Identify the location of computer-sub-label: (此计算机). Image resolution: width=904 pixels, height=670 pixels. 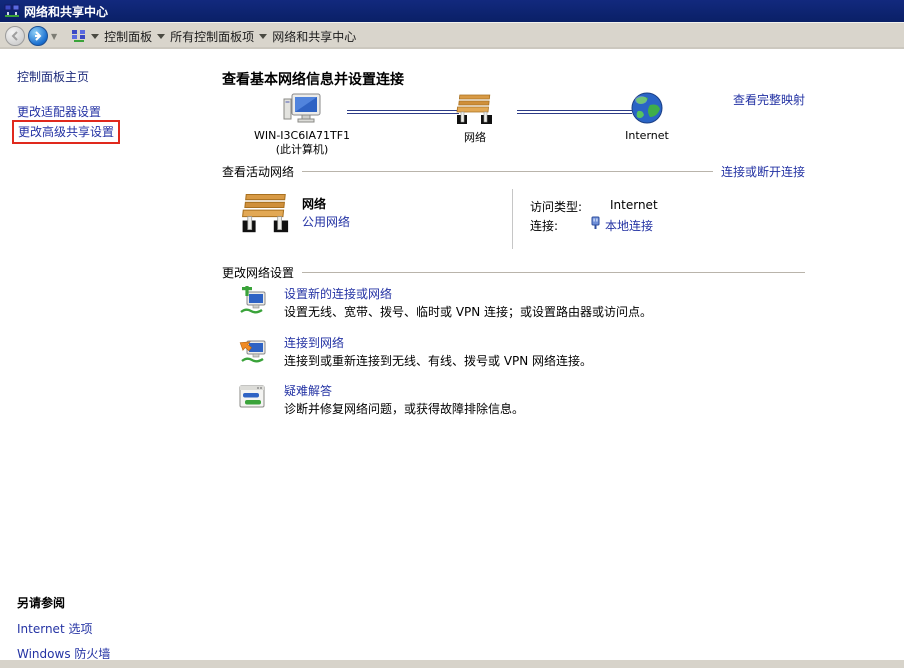
(302, 149).